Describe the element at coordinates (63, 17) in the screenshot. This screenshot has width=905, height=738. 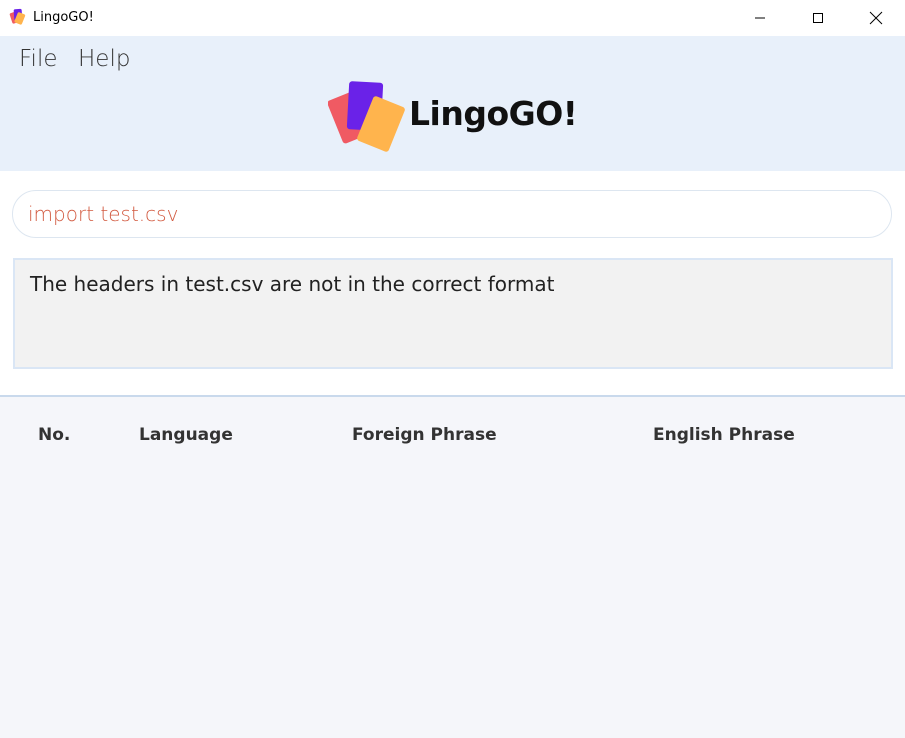
I see `window-title: LingoGO!` at that location.